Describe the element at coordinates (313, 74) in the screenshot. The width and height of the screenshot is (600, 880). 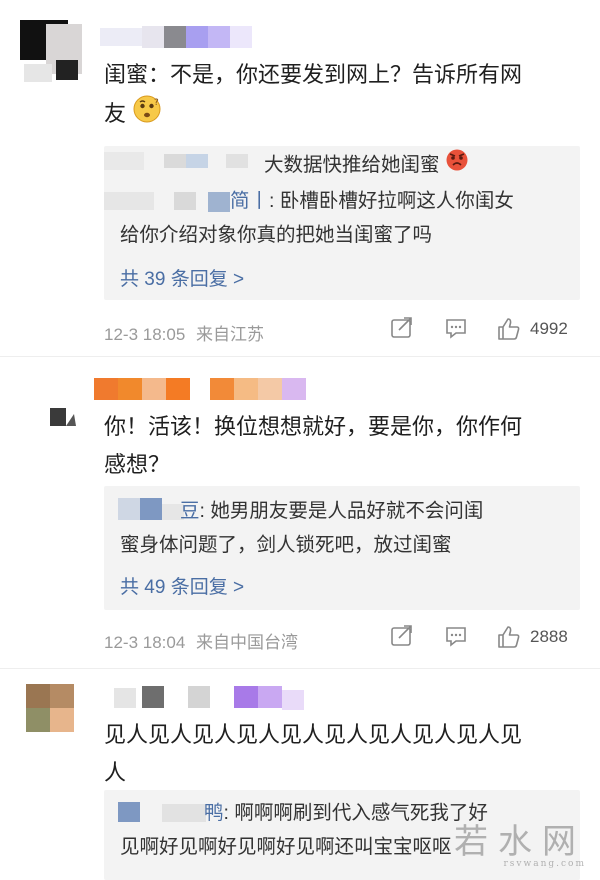
I see `comment-text-line: 闺蜜：不是，你还要发到网上？告诉所有网` at that location.